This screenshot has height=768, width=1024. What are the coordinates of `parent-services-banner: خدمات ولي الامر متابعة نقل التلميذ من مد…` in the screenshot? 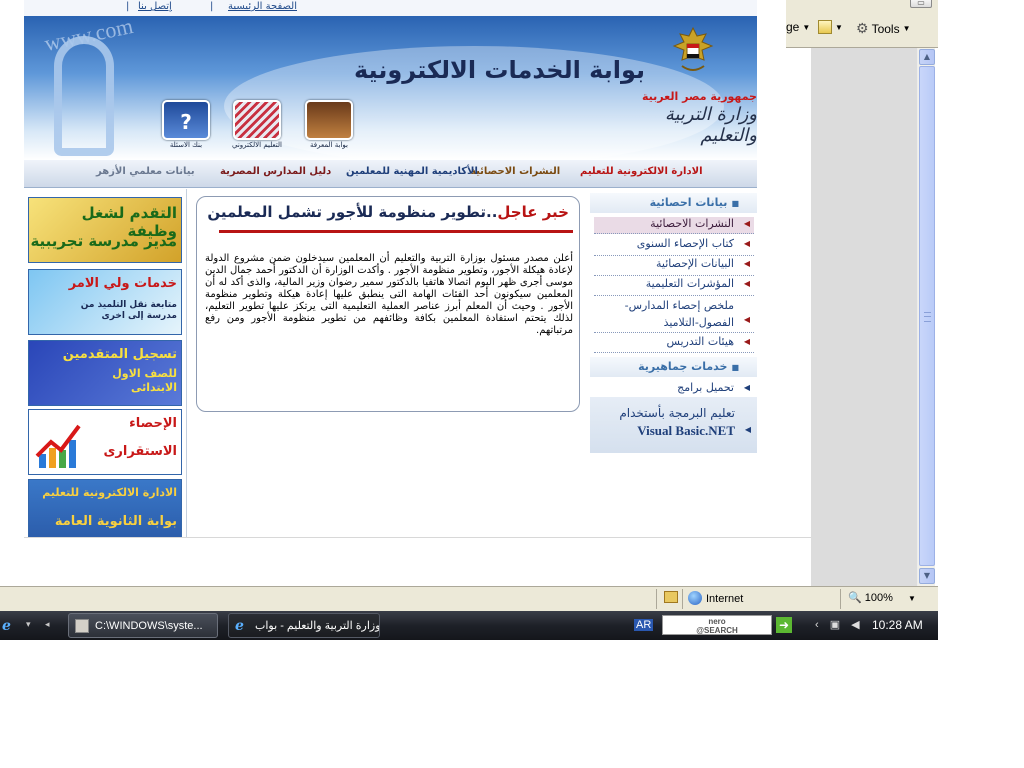 It's located at (105, 302).